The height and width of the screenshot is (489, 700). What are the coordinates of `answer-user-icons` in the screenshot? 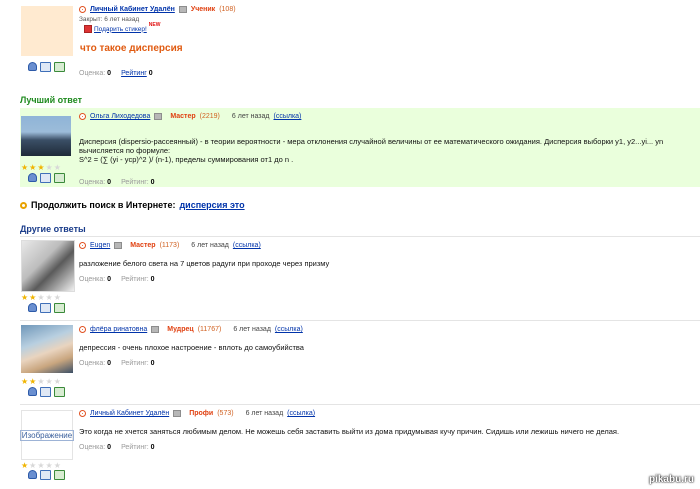 It's located at (46, 308).